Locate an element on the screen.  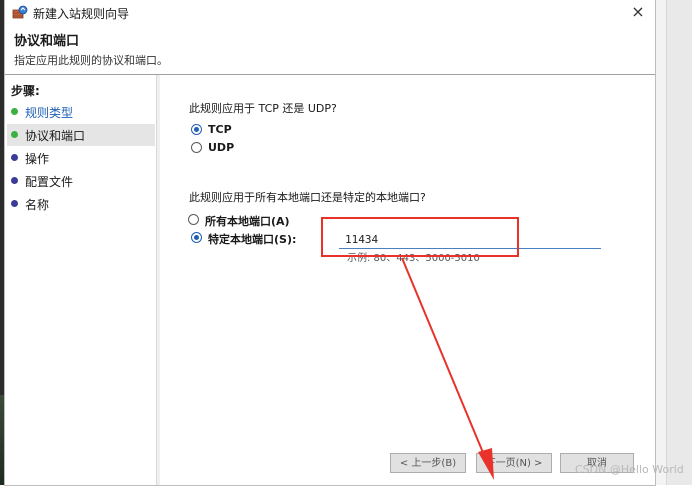
title-bar: 新建入站规则向导 × is located at coordinates (330, 12).